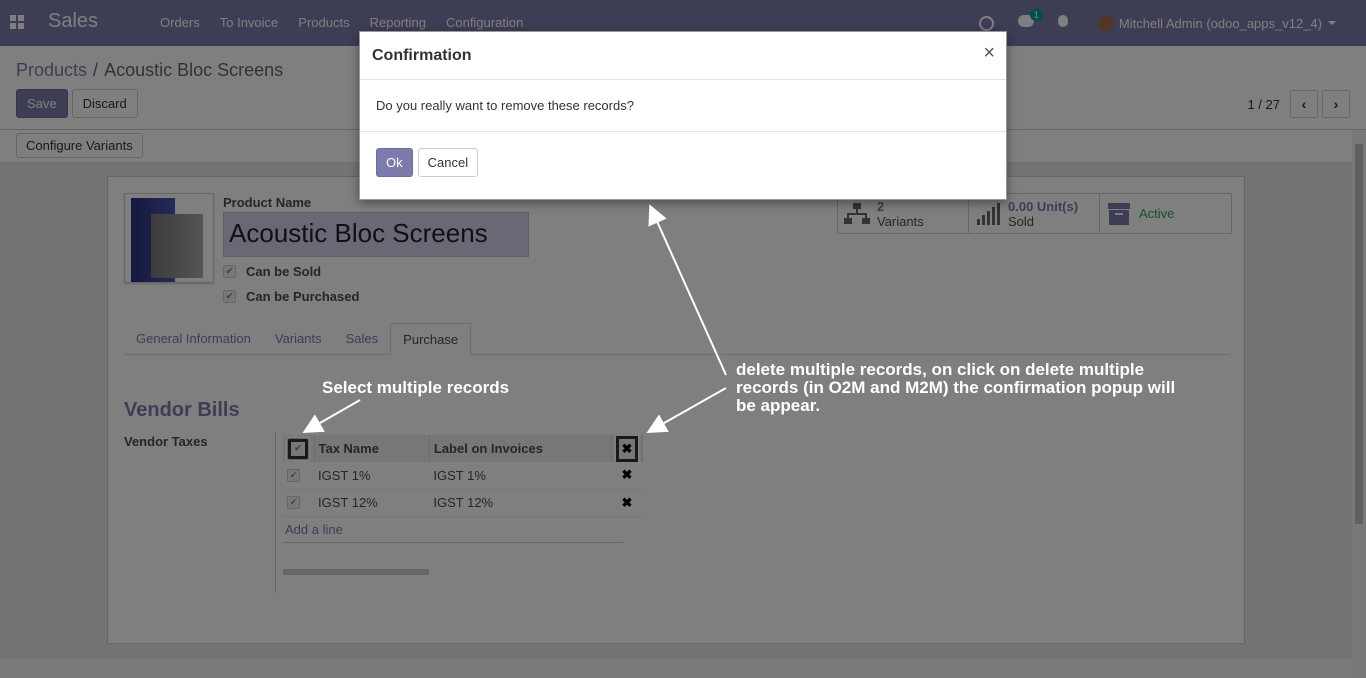  Describe the element at coordinates (778, 405) in the screenshot. I see `annotation-delete-multiple-line3: be appear.` at that location.